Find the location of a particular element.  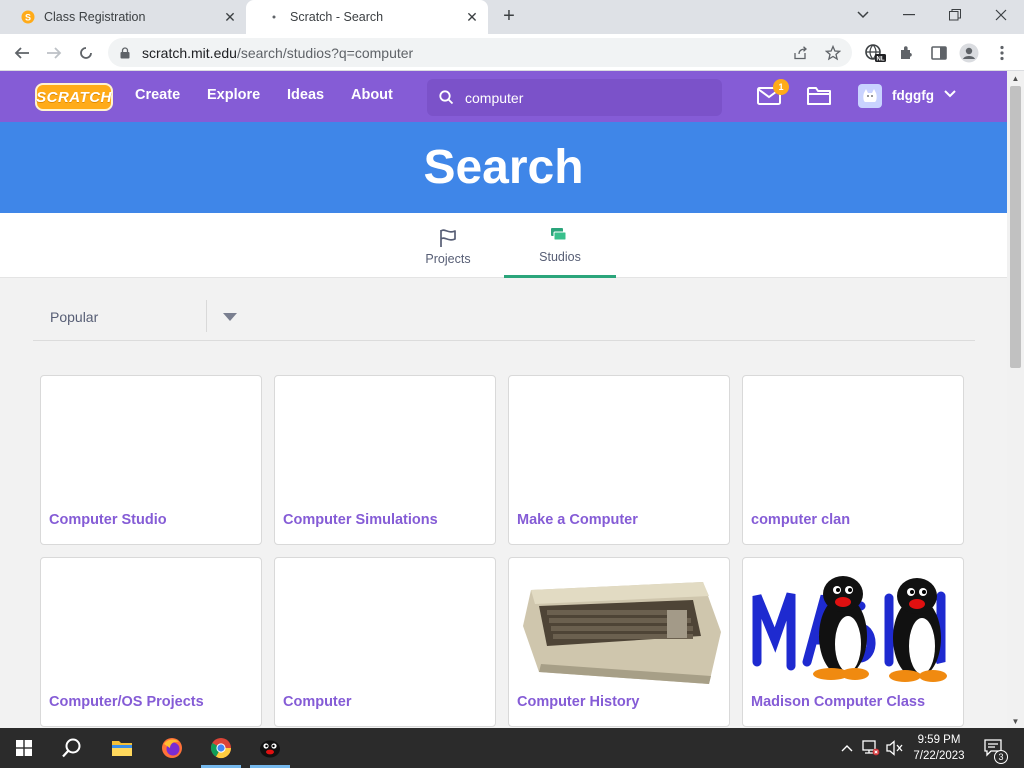

notifications-count-badge: 3 is located at coordinates (1001, 757).